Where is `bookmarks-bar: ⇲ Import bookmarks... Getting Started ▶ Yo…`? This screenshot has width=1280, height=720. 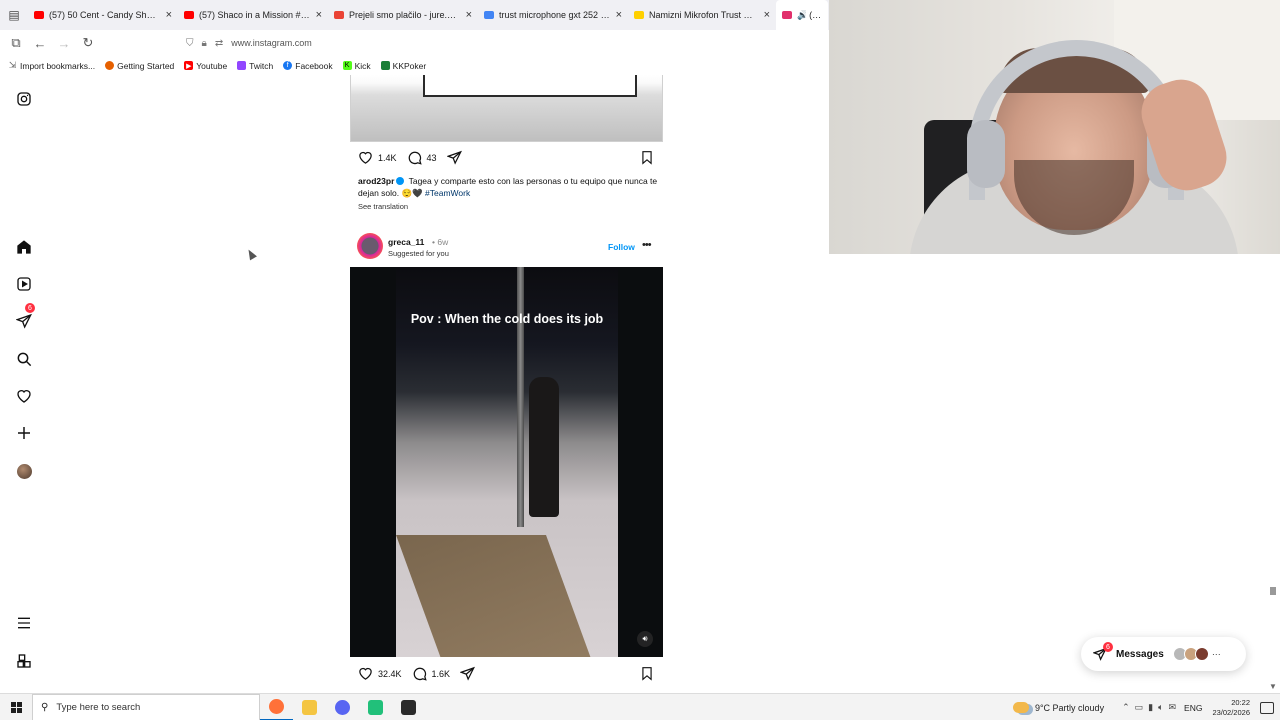 bookmarks-bar: ⇲ Import bookmarks... Getting Started ▶ Yo… is located at coordinates (415, 65).